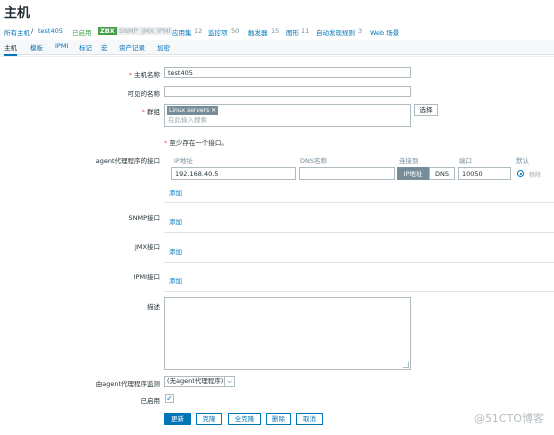  Describe the element at coordinates (258, 32) in the screenshot. I see `link-triggers: 触发器` at that location.